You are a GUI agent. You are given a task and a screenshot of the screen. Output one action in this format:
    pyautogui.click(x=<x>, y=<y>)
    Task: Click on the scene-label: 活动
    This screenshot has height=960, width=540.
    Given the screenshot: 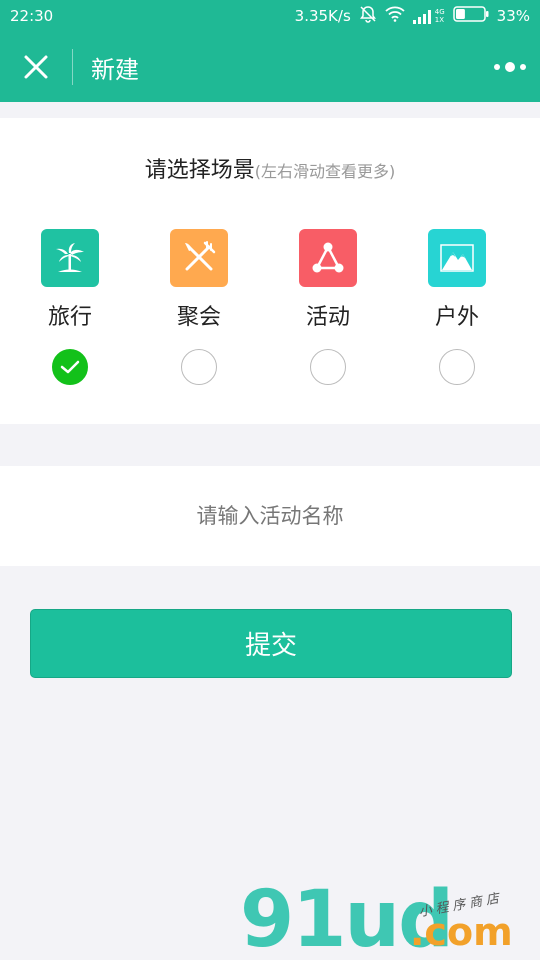 What is the action you would take?
    pyautogui.click(x=327, y=317)
    